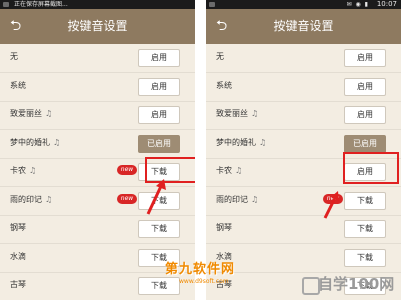 The image size is (401, 300). I want to click on watermark-url: www.d9soft.com, so click(204, 281).